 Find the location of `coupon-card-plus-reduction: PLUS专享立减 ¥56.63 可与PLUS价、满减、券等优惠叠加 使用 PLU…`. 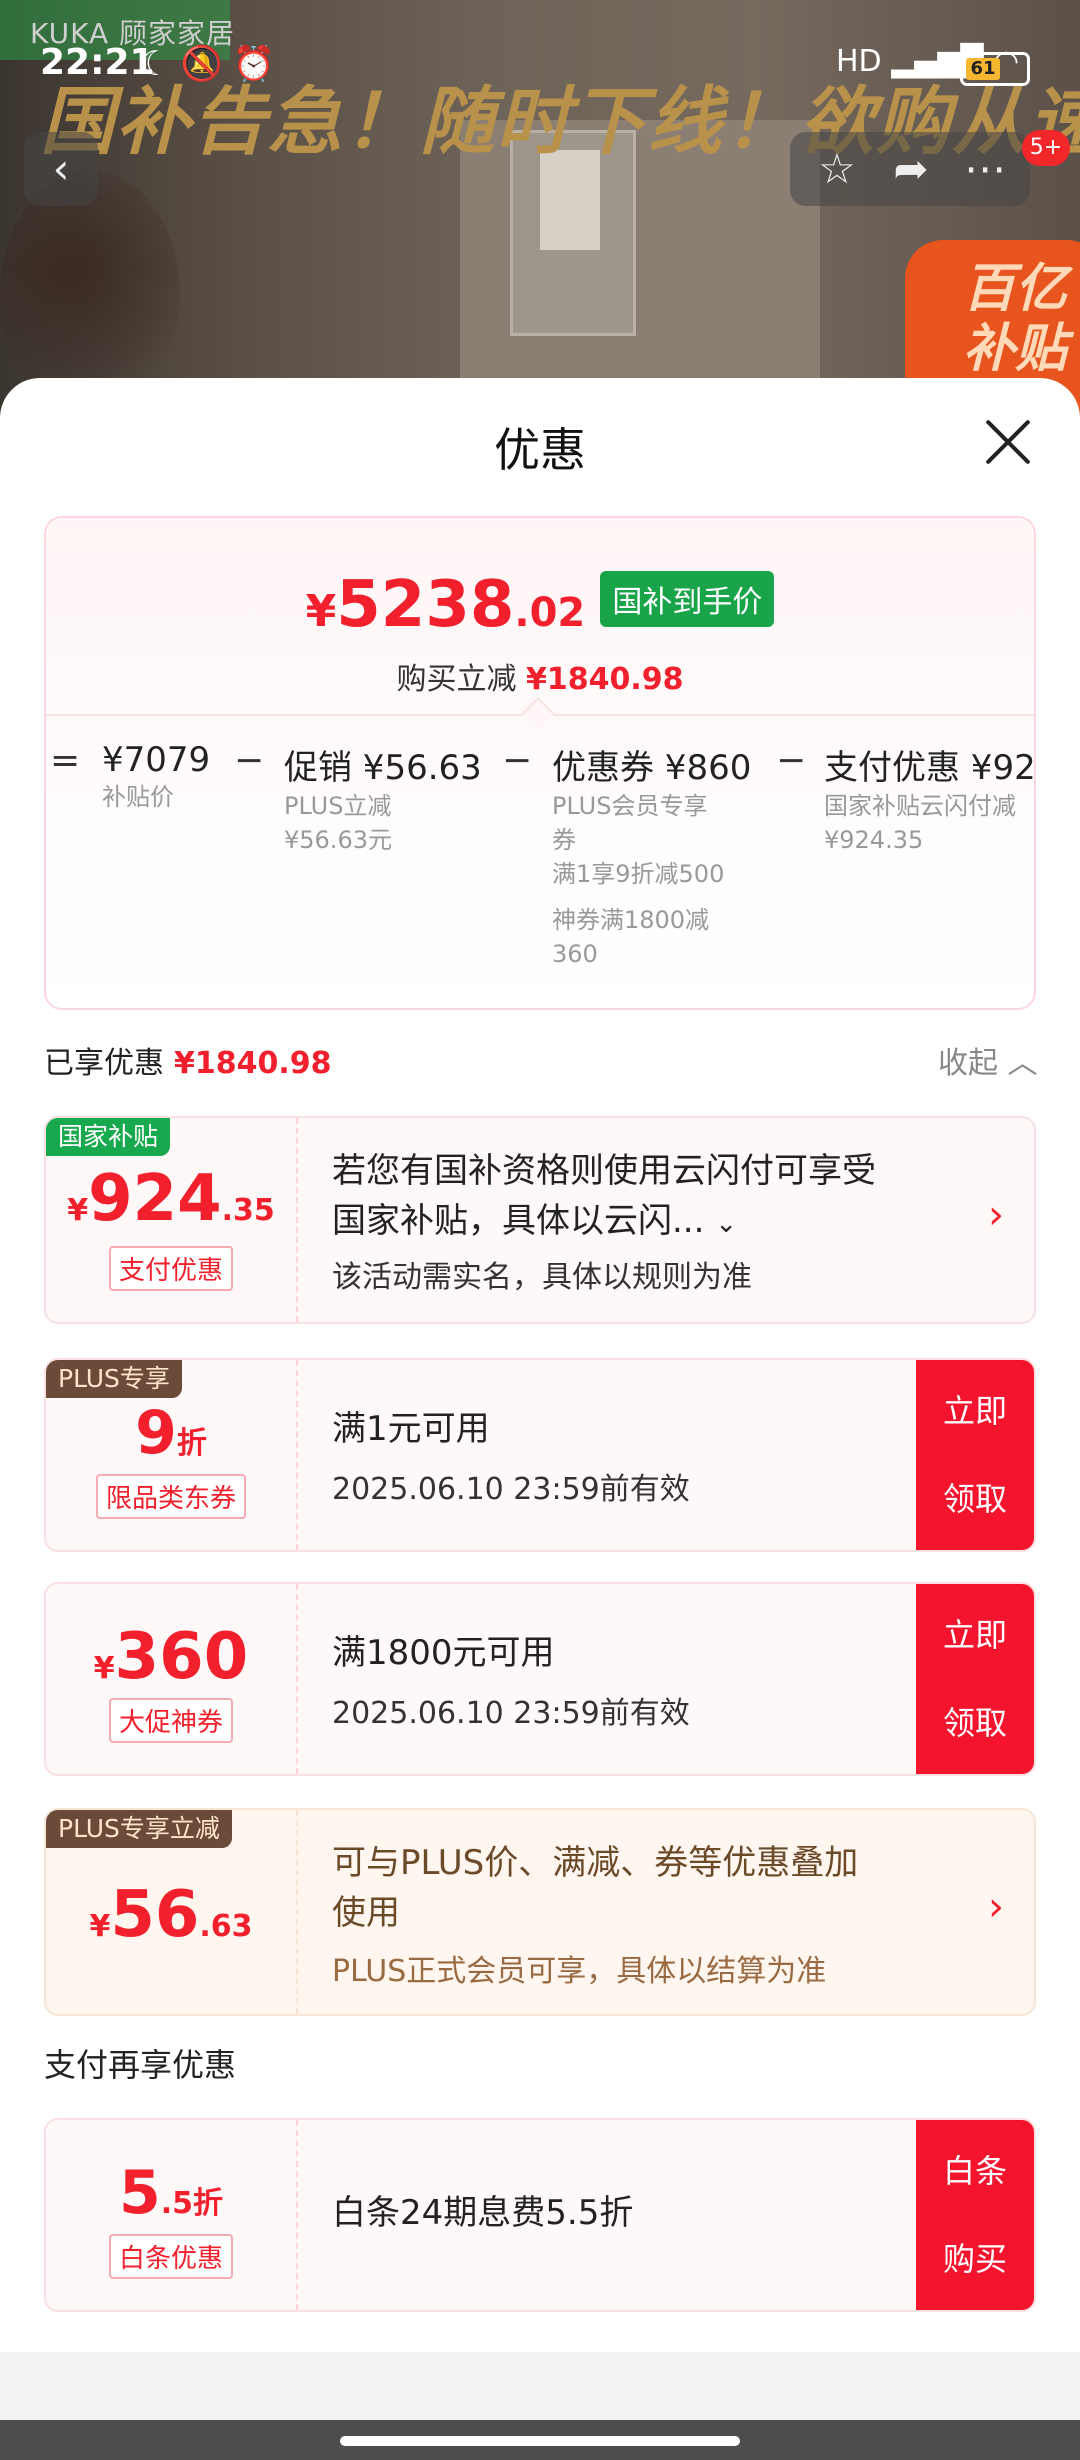

coupon-card-plus-reduction: PLUS专享立减 ¥56.63 可与PLUS价、满减、券等优惠叠加 使用 PLU… is located at coordinates (540, 1912).